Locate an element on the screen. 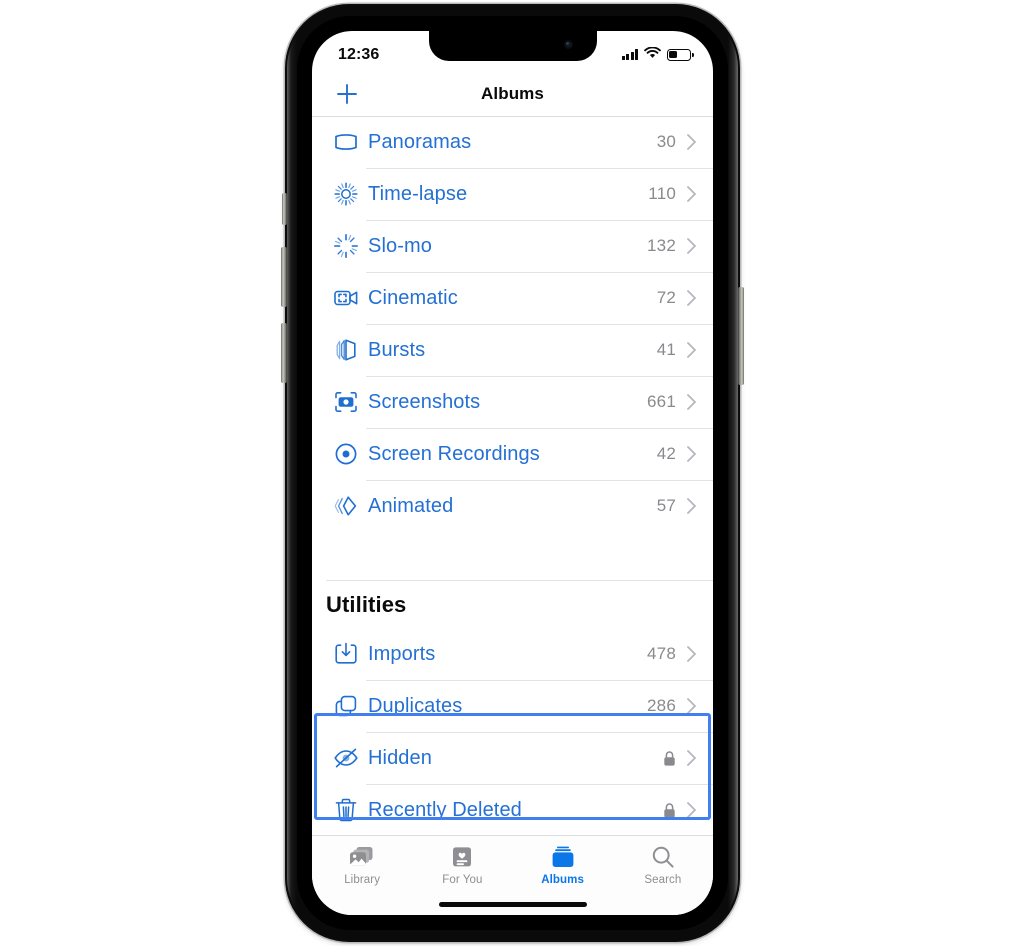 This screenshot has height=946, width=1024. duplicates-icon is located at coordinates (346, 706).